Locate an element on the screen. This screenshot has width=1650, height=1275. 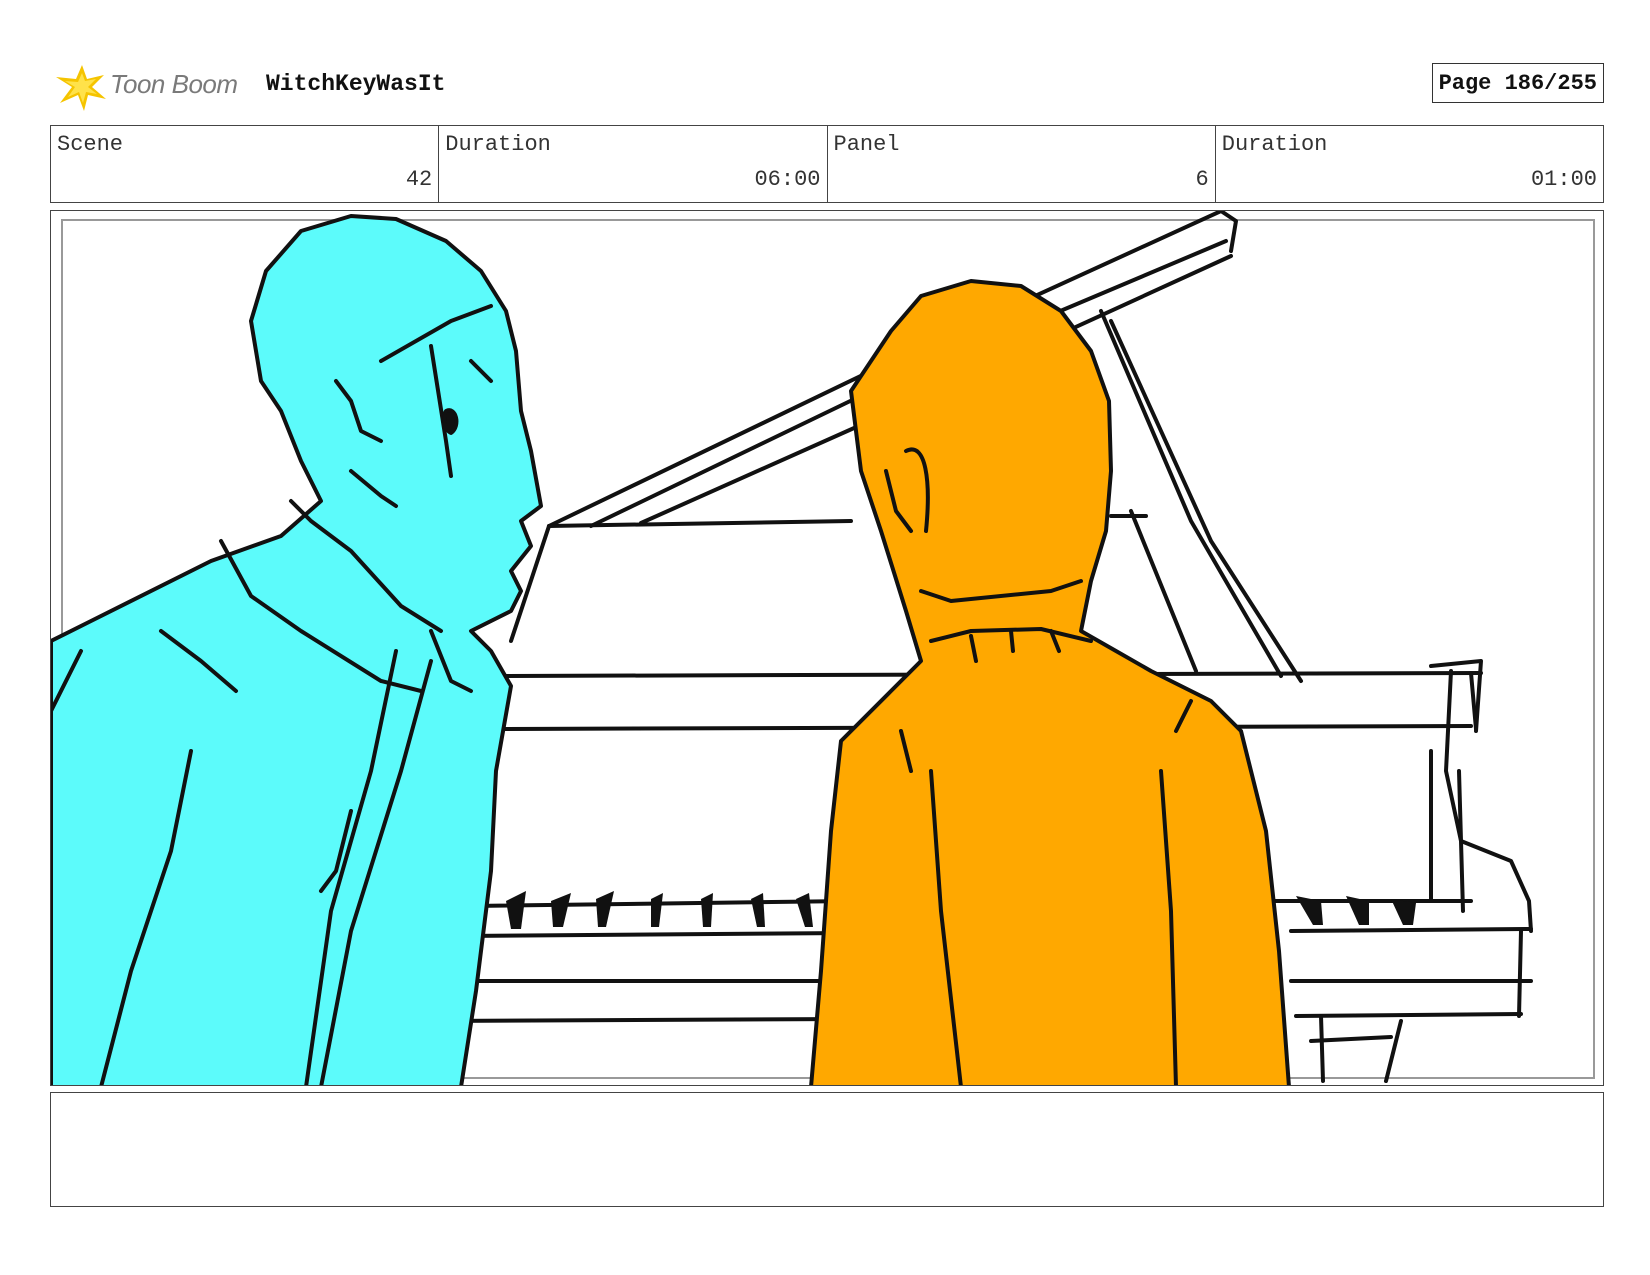
brand-name: Toon Boom is located at coordinates (174, 84).